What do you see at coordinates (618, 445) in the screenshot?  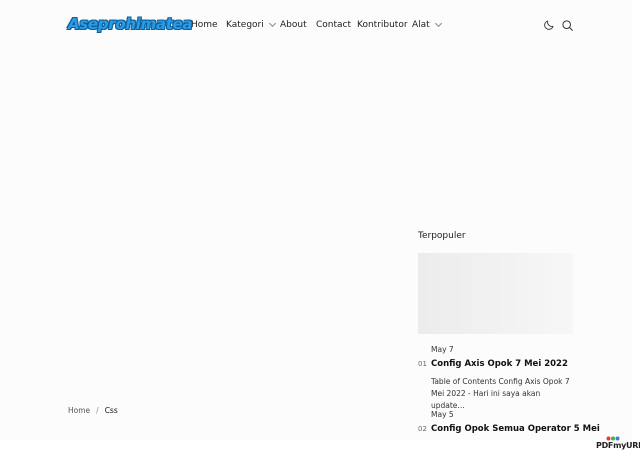 I see `watermark-text: PDFmyURL` at bounding box center [618, 445].